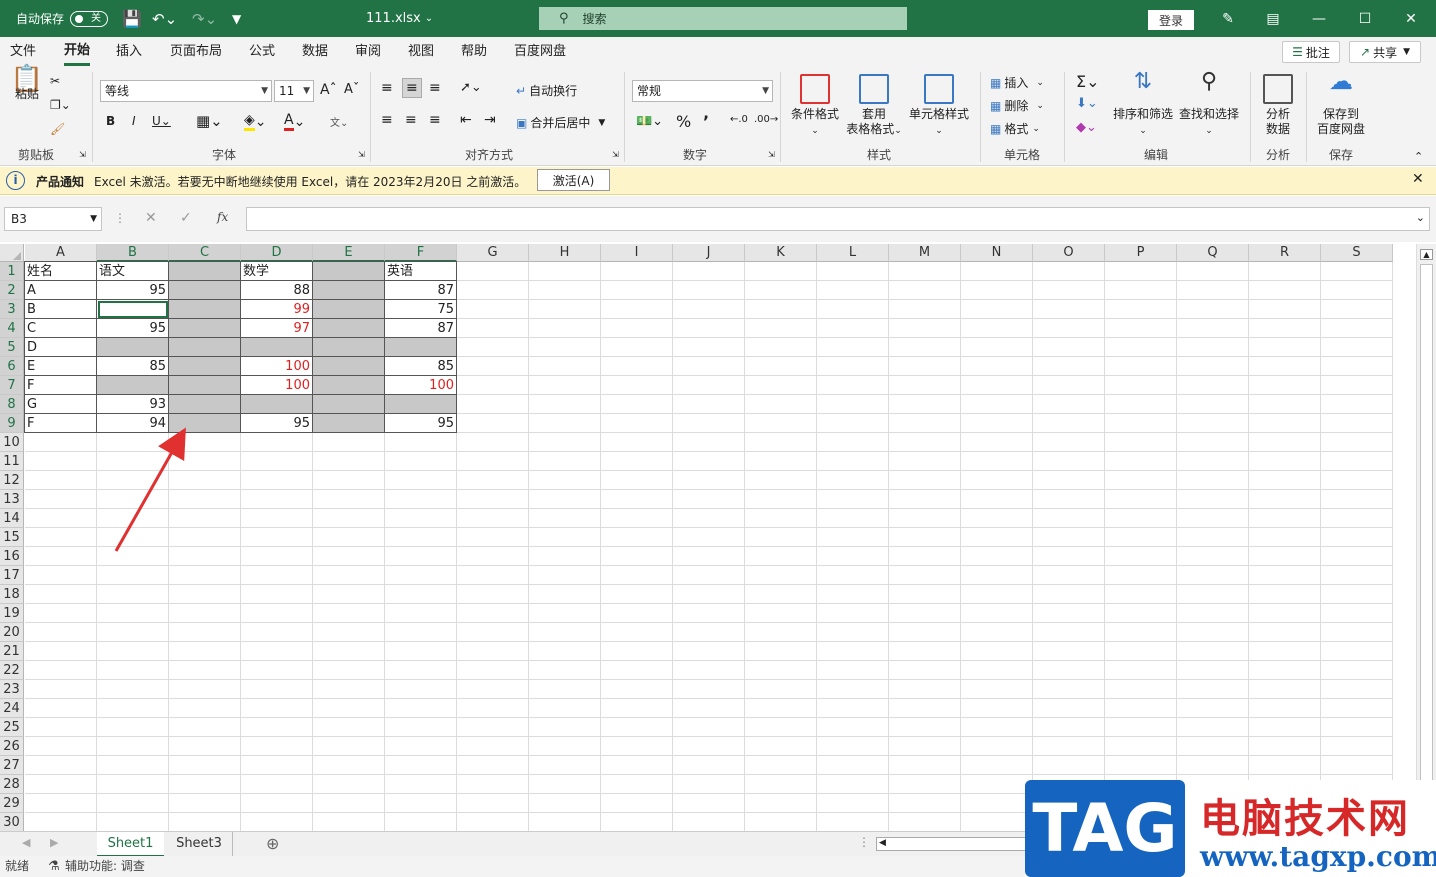 The width and height of the screenshot is (1436, 877). Describe the element at coordinates (294, 121) in the screenshot. I see `font-color-icon: A ⌄` at that location.